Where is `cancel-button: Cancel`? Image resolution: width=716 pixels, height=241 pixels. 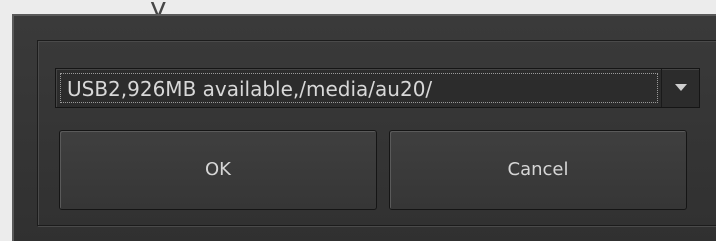
cancel-button: Cancel is located at coordinates (538, 170).